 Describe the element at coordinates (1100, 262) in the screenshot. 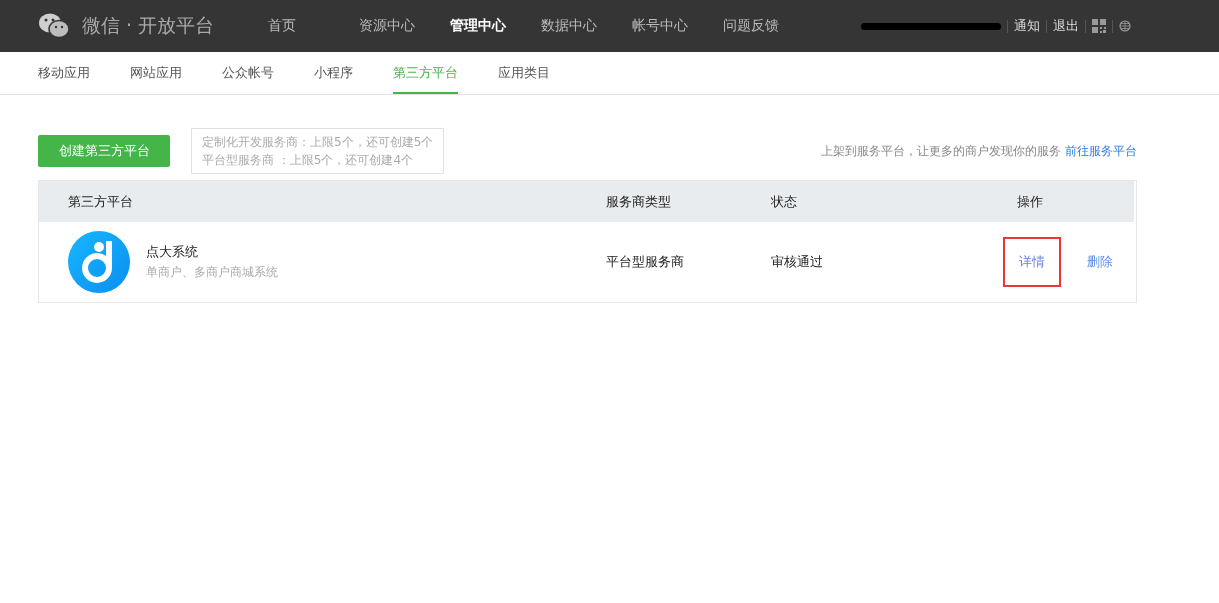

I see `action-link: 删除` at that location.